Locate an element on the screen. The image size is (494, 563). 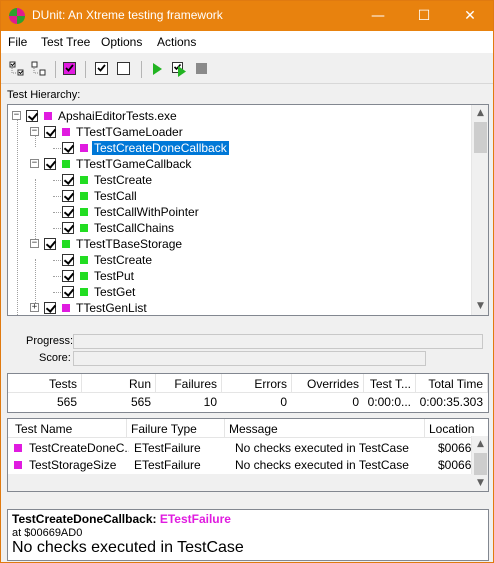
tree-node: − TTestTBaseStorage is located at coordinates (239, 244).